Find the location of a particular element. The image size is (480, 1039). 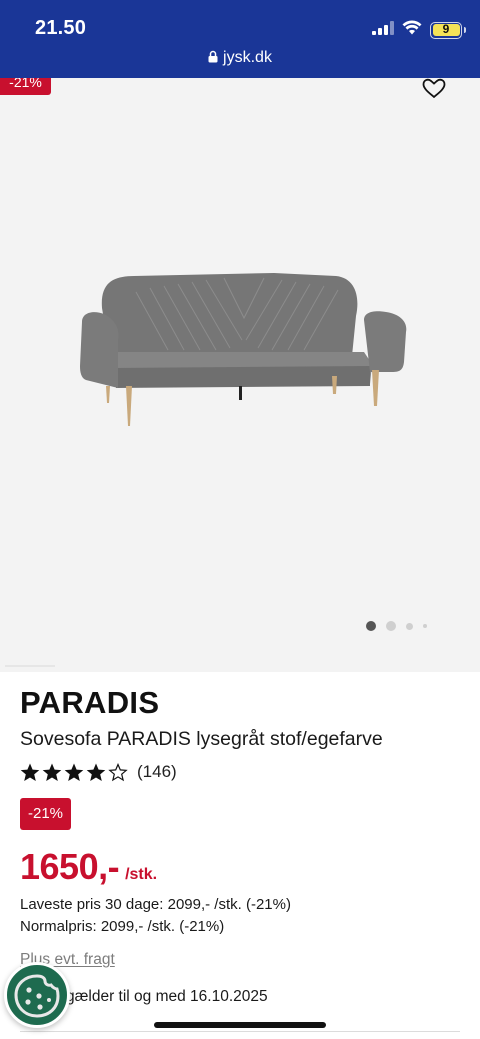

cookie-icon is located at coordinates (37, 996).